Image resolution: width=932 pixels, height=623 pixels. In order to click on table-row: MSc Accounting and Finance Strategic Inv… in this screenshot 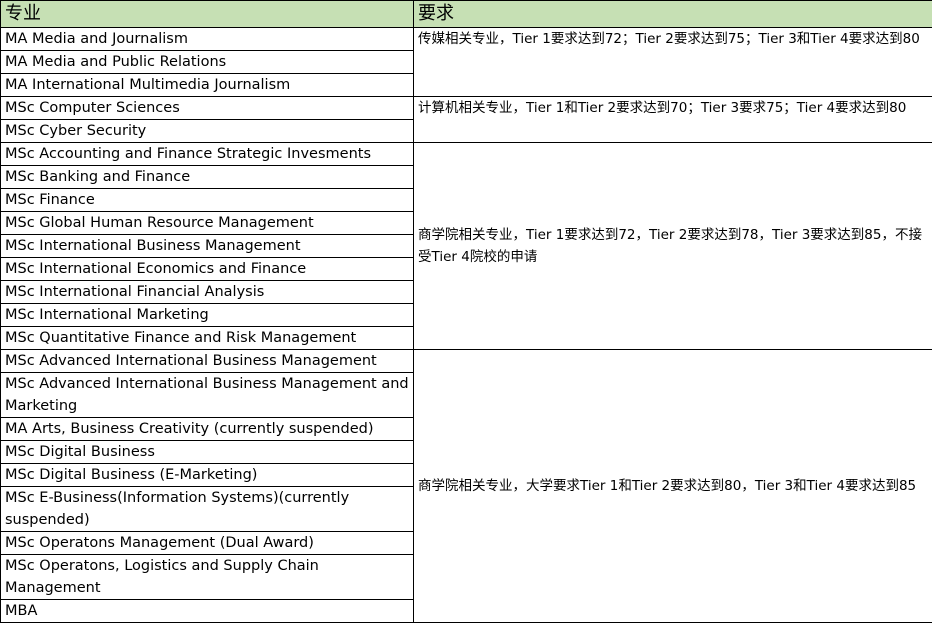, I will do `click(466, 154)`.